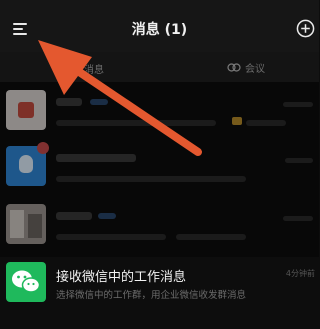 The image size is (320, 329). Describe the element at coordinates (234, 67) in the screenshot. I see `meeting-icon` at that location.